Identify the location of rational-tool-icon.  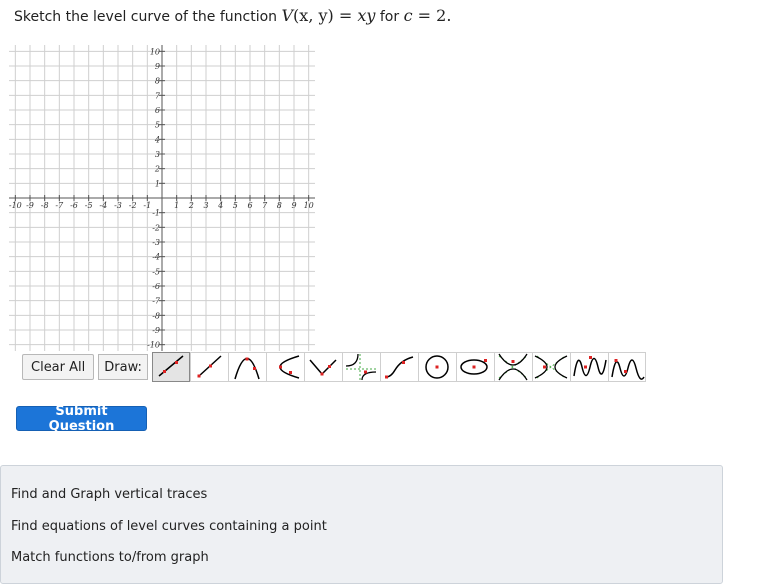
(361, 367).